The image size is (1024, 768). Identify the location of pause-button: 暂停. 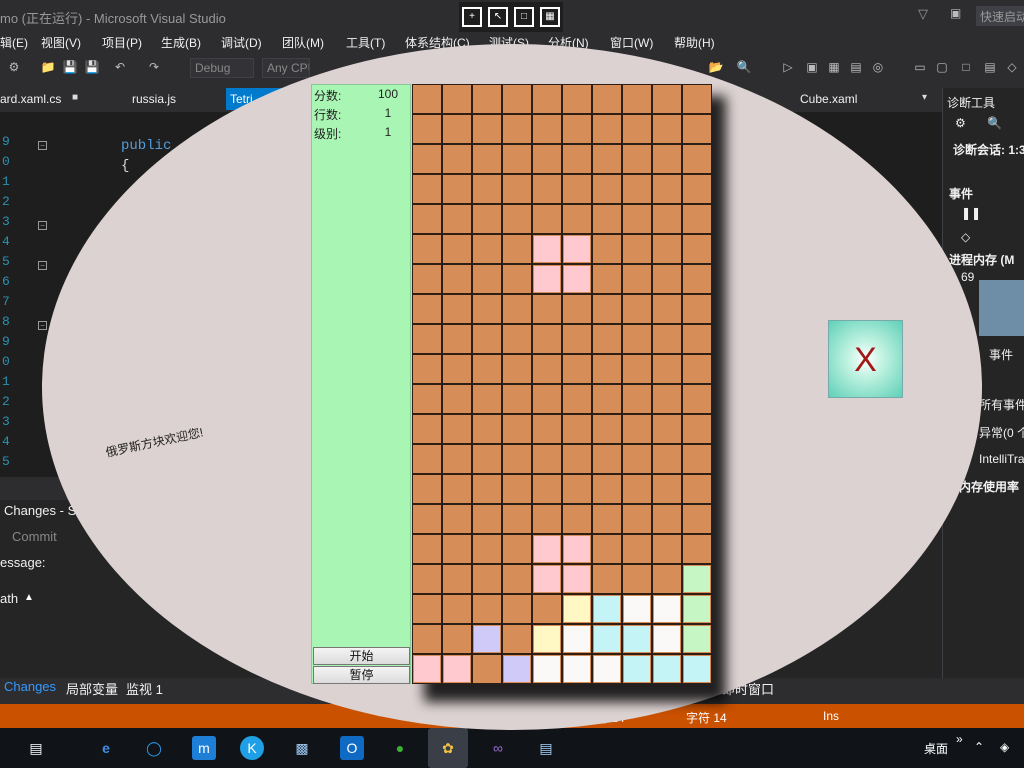
(361, 675).